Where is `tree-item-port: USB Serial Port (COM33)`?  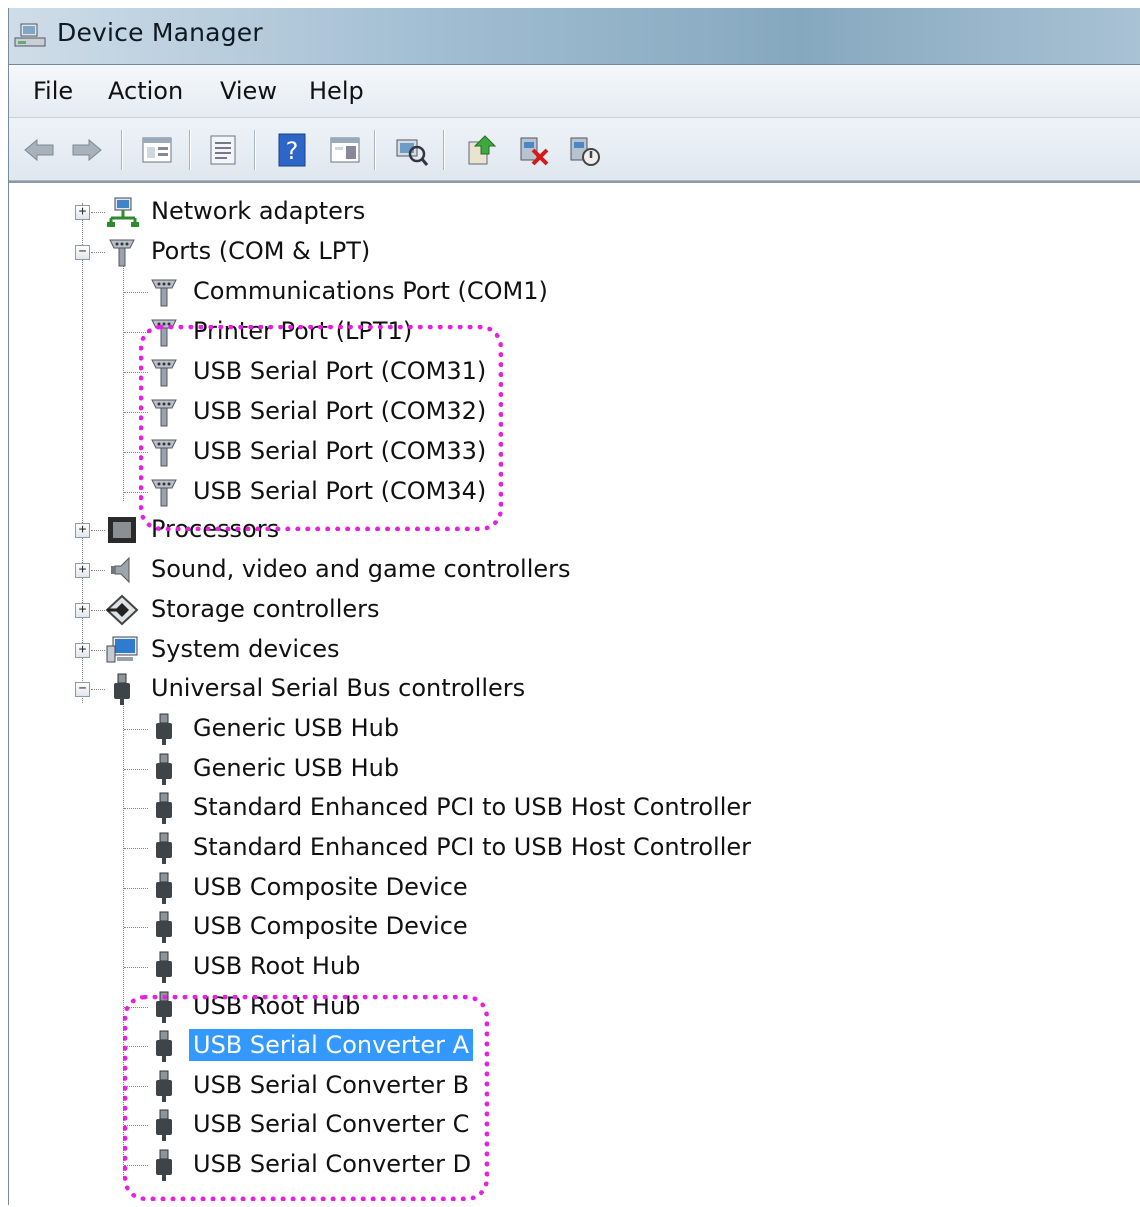 tree-item-port: USB Serial Port (COM33) is located at coordinates (359, 451).